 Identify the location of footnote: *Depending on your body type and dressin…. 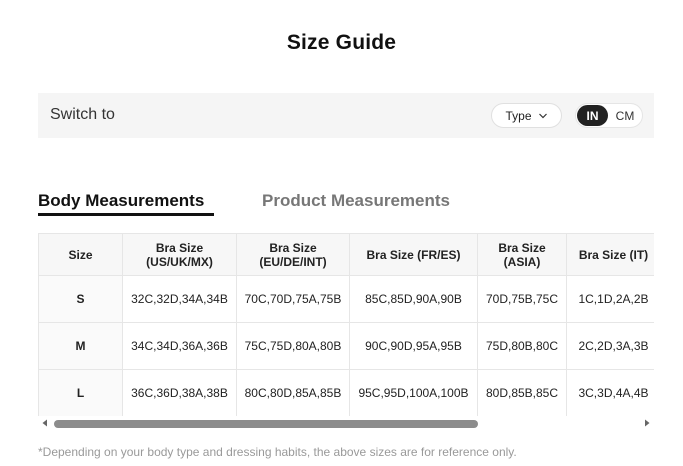
(277, 452).